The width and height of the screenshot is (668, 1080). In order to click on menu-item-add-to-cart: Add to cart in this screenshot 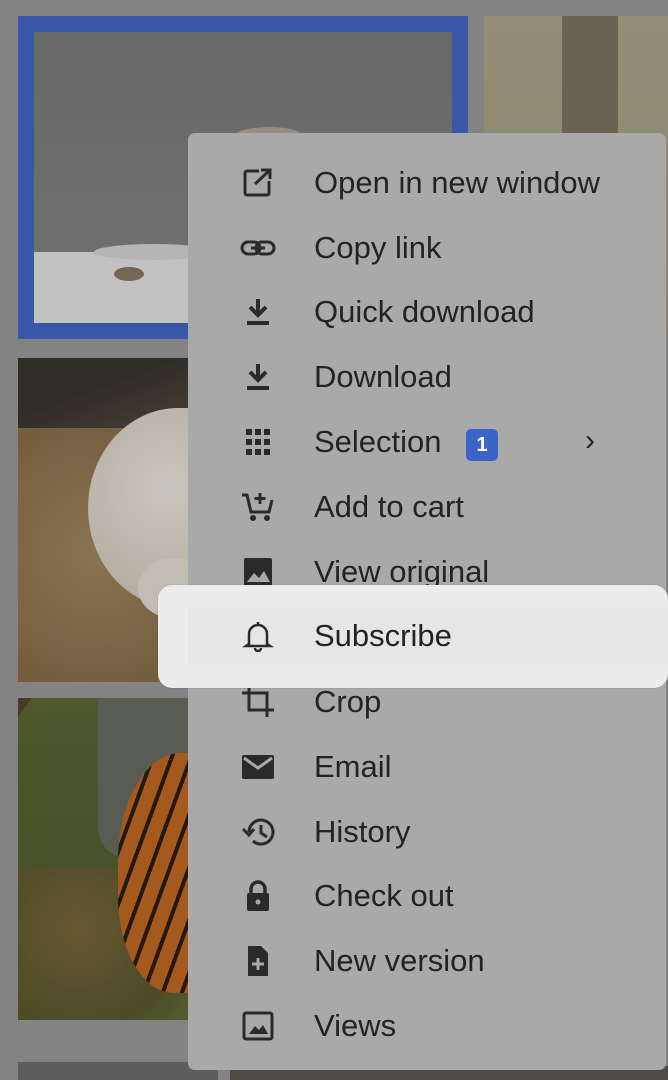, I will do `click(427, 507)`.